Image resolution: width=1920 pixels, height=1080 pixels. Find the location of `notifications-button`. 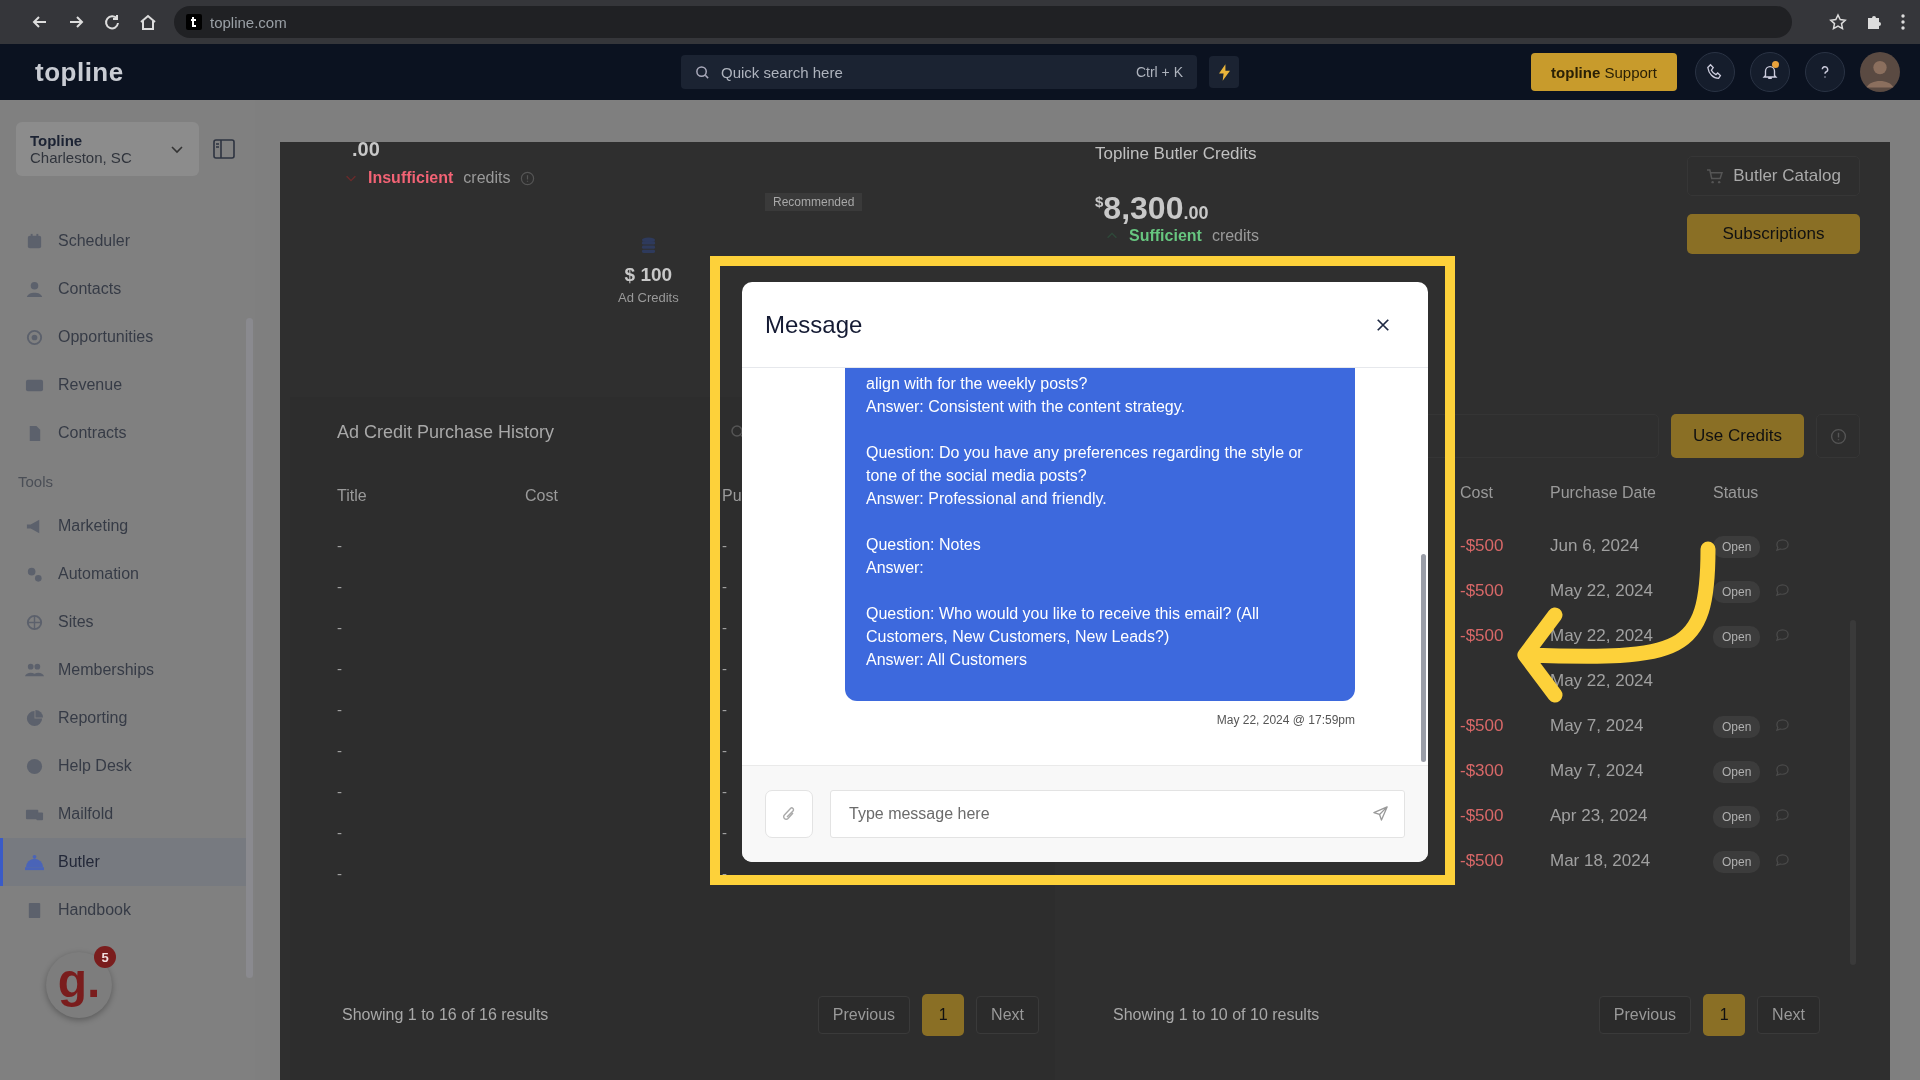

notifications-button is located at coordinates (1770, 72).